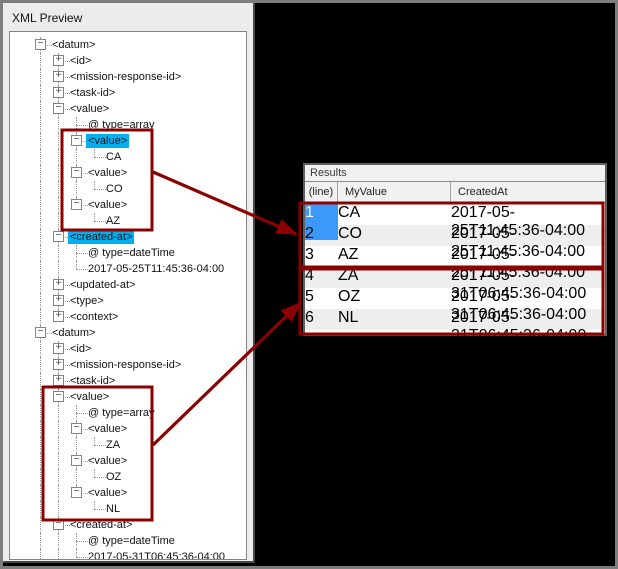 This screenshot has height=569, width=618. What do you see at coordinates (455, 222) in the screenshot?
I see `table-row: 1 CA 2017-05-25T11:45:36-04:00` at bounding box center [455, 222].